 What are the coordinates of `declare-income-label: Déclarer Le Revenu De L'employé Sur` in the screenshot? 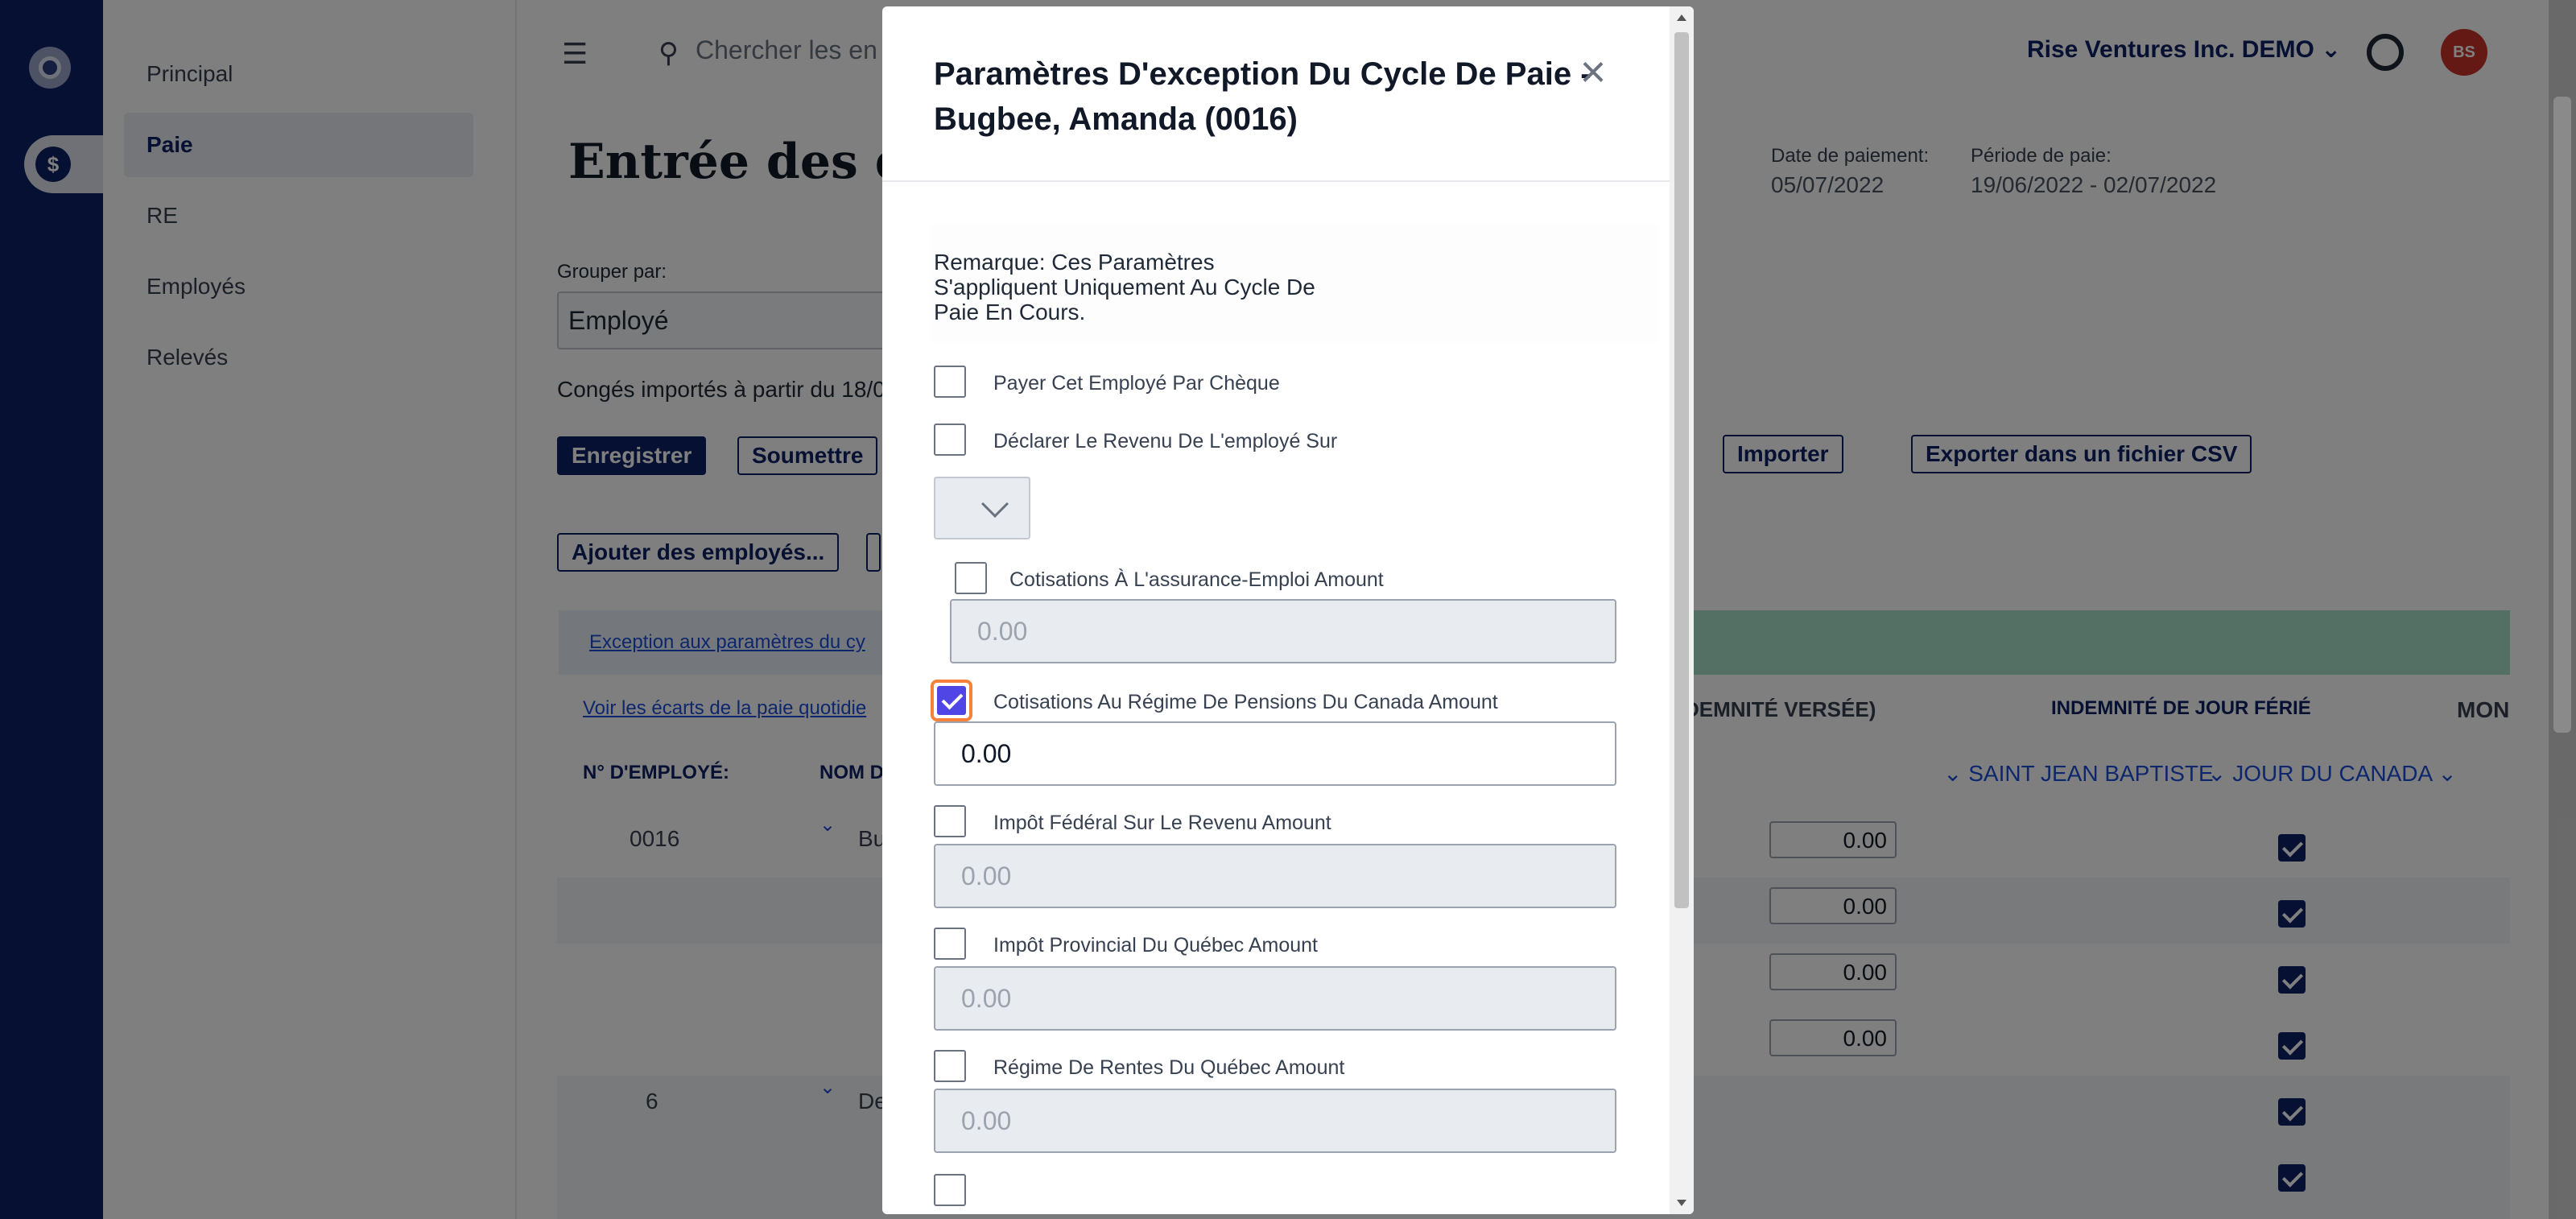 It's located at (1165, 441).